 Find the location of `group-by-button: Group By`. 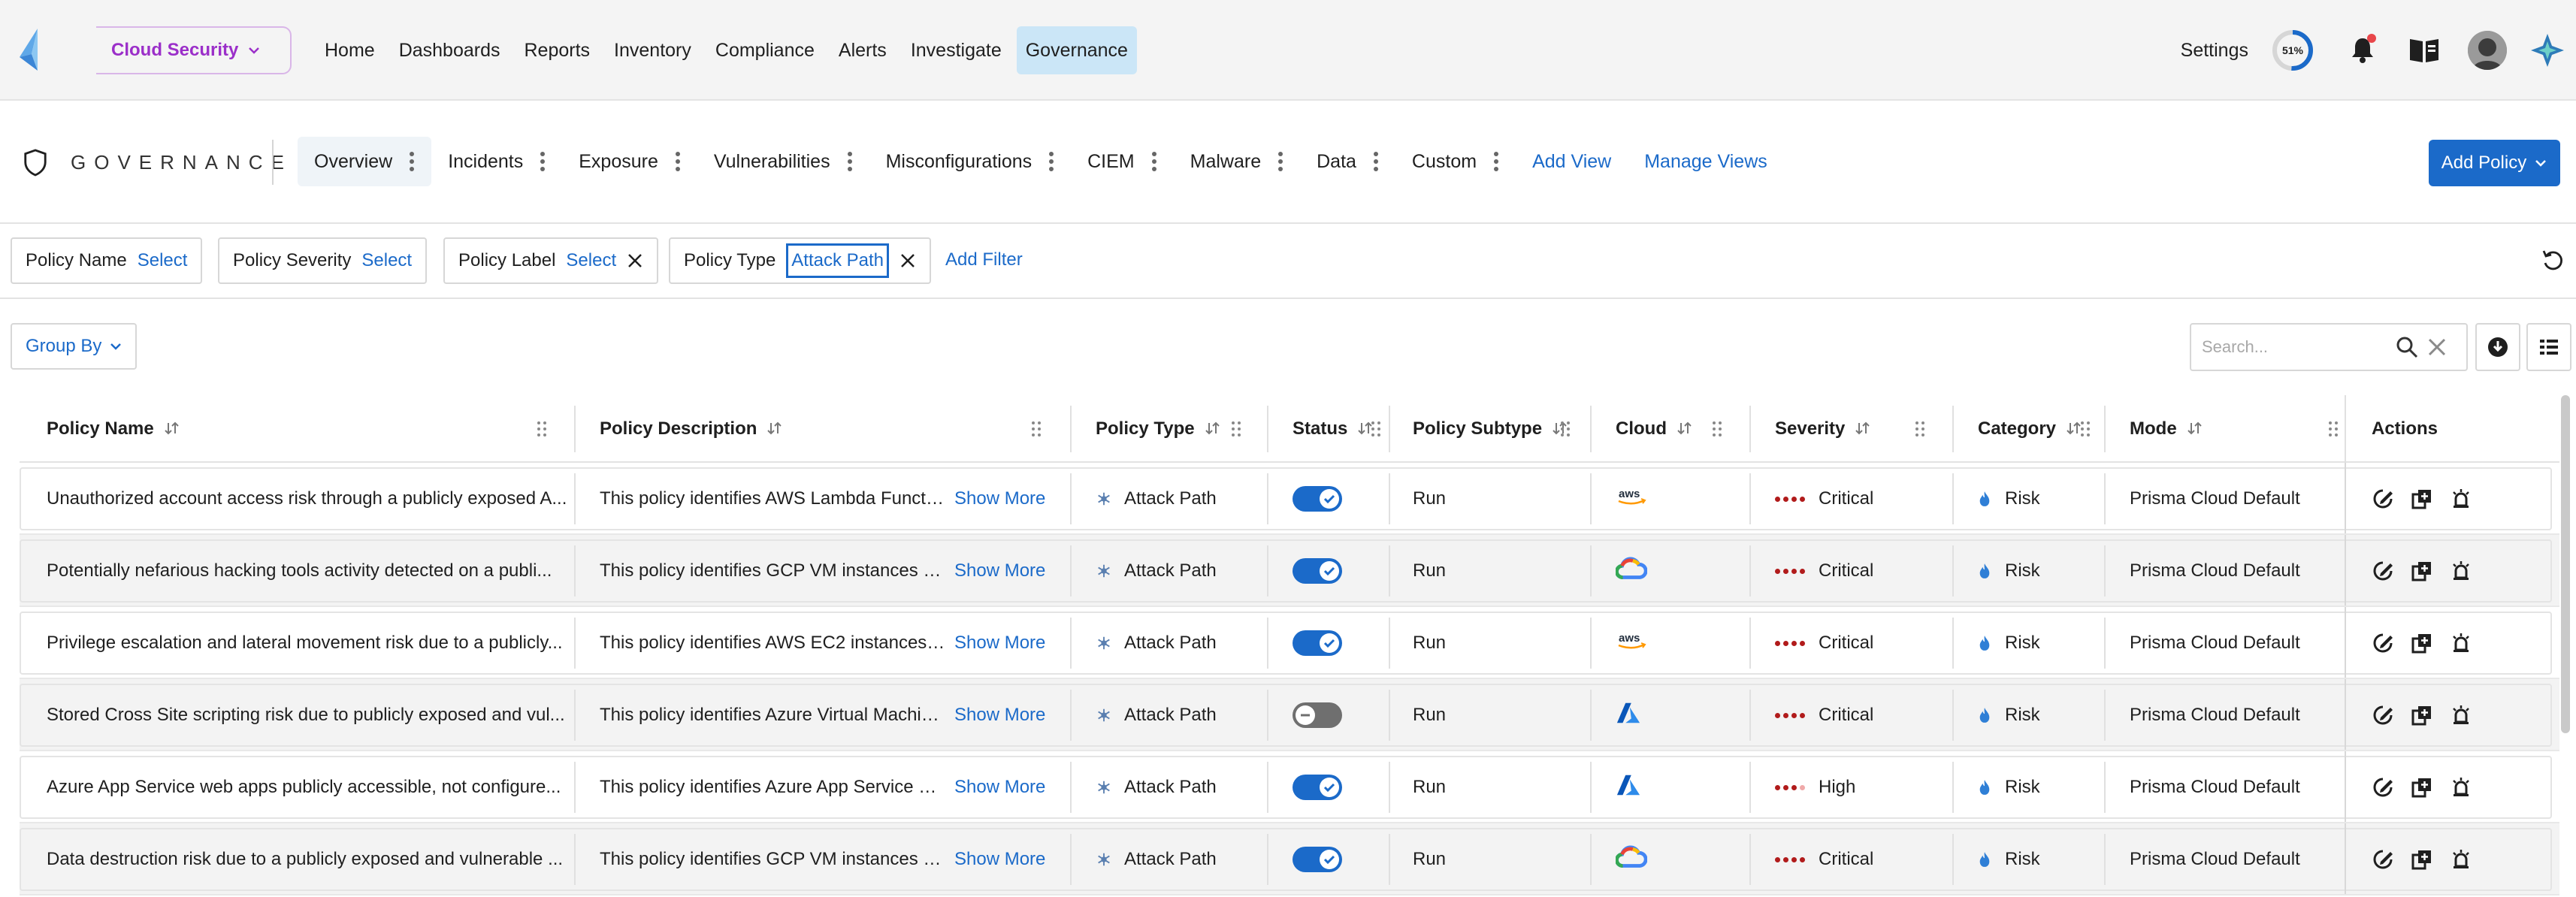

group-by-button: Group By is located at coordinates (74, 346).